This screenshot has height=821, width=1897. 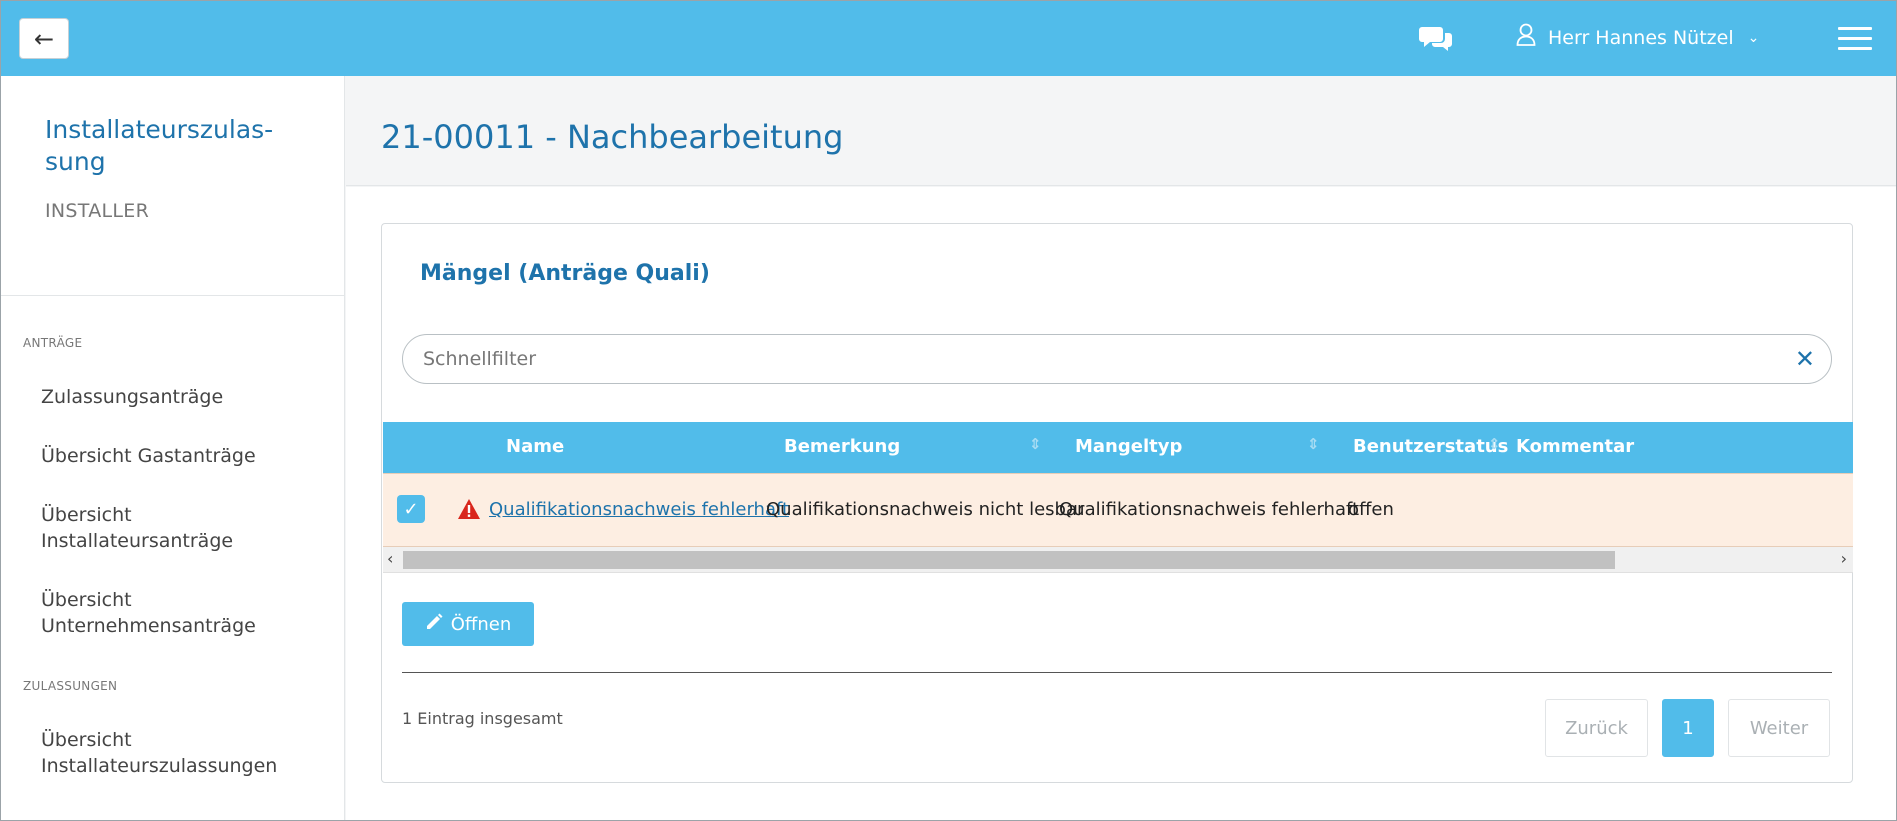 I want to click on user-menu: Herr Hannes Nützel ⌄, so click(x=1637, y=37).